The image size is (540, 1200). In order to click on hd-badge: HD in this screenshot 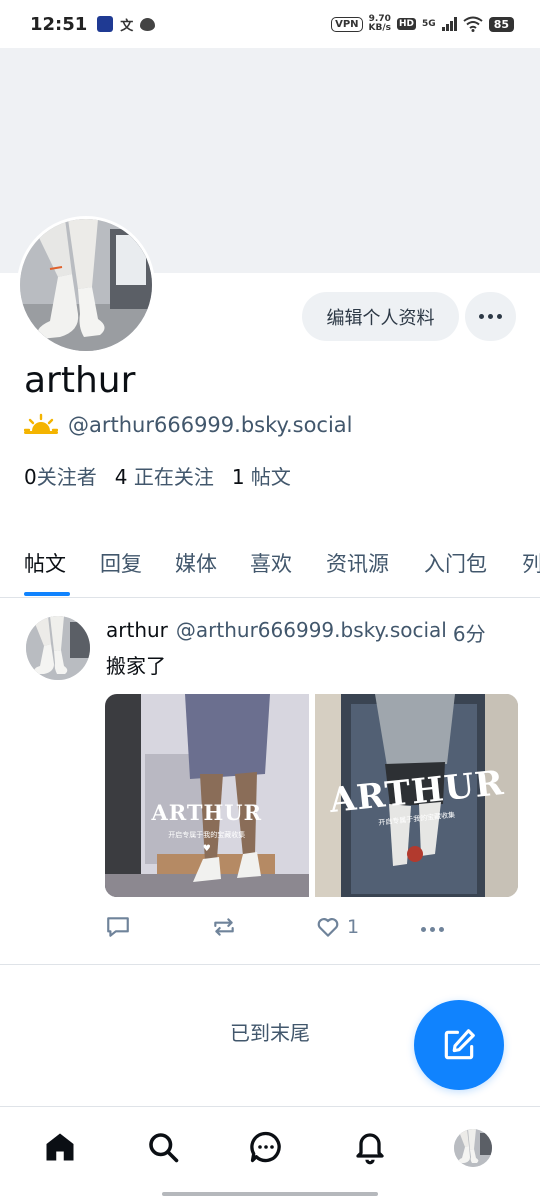, I will do `click(407, 24)`.